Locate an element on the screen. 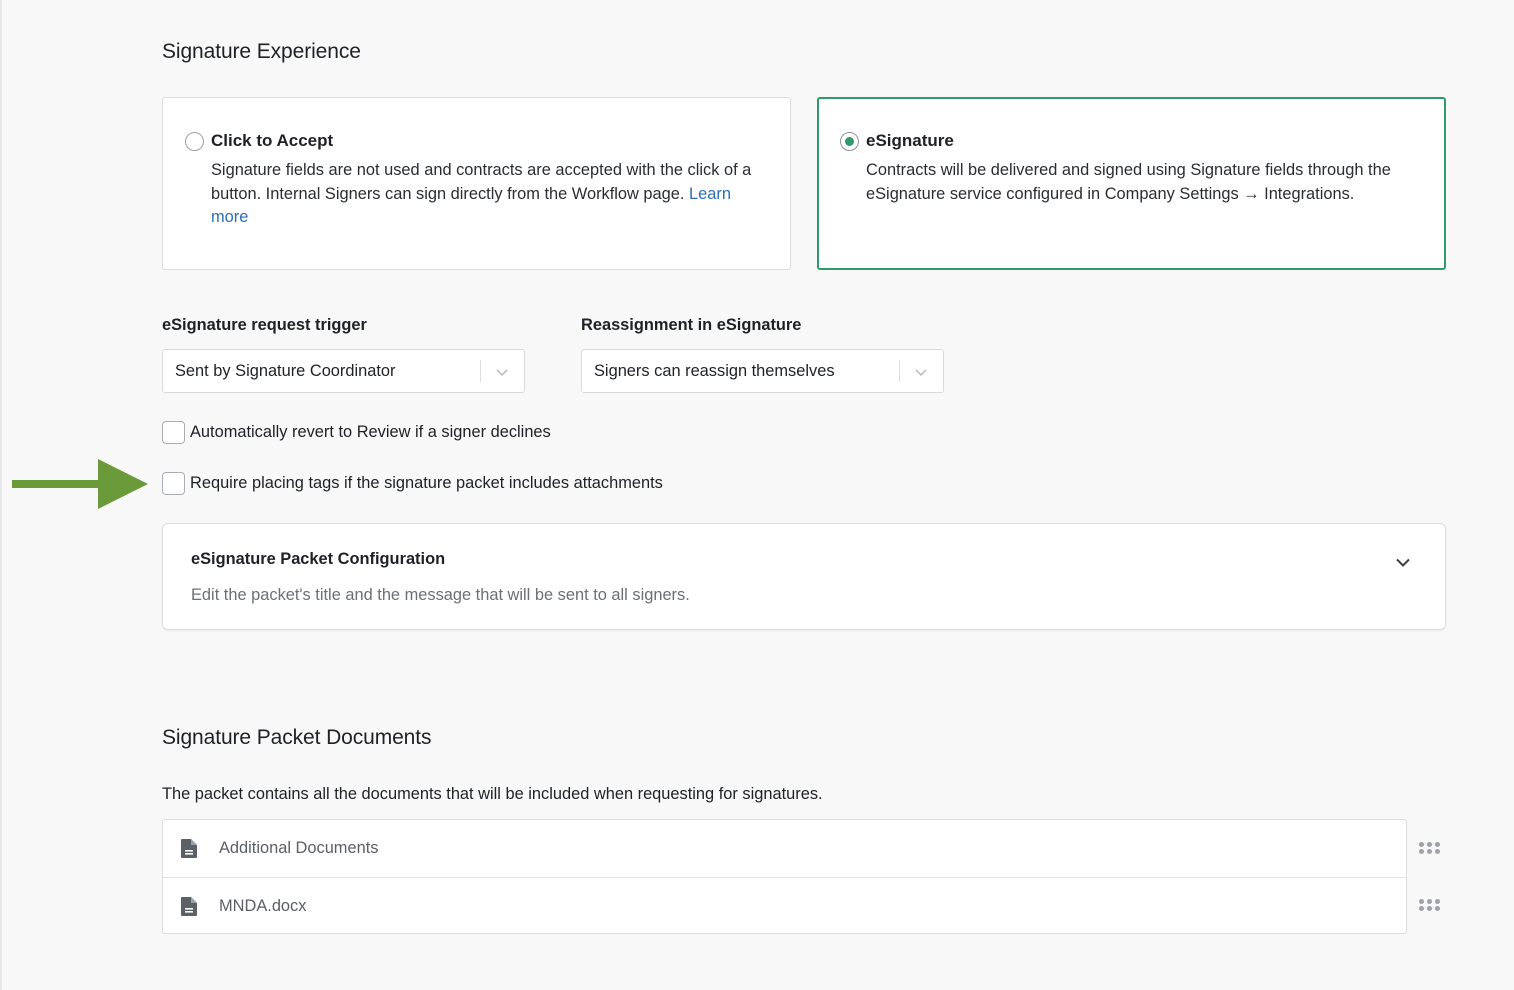 Image resolution: width=1514 pixels, height=990 pixels. arrow-annotation-icon is located at coordinates (80, 484).